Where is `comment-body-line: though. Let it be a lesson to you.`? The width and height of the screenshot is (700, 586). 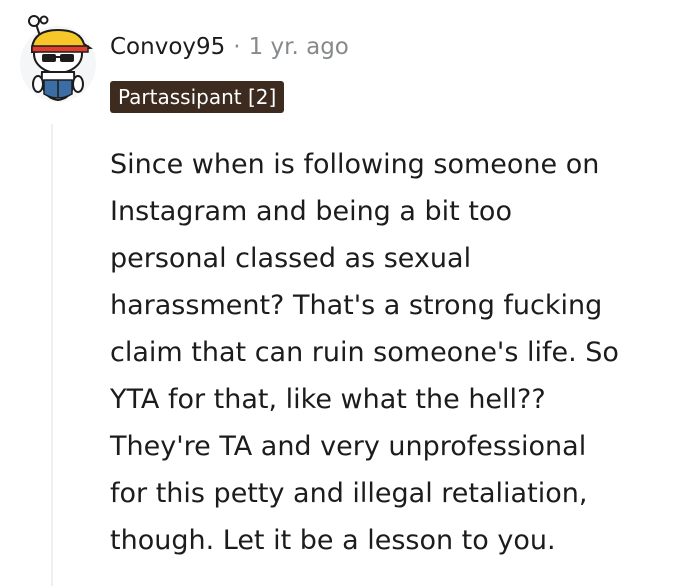
comment-body-line: though. Let it be a lesson to you. is located at coordinates (333, 540).